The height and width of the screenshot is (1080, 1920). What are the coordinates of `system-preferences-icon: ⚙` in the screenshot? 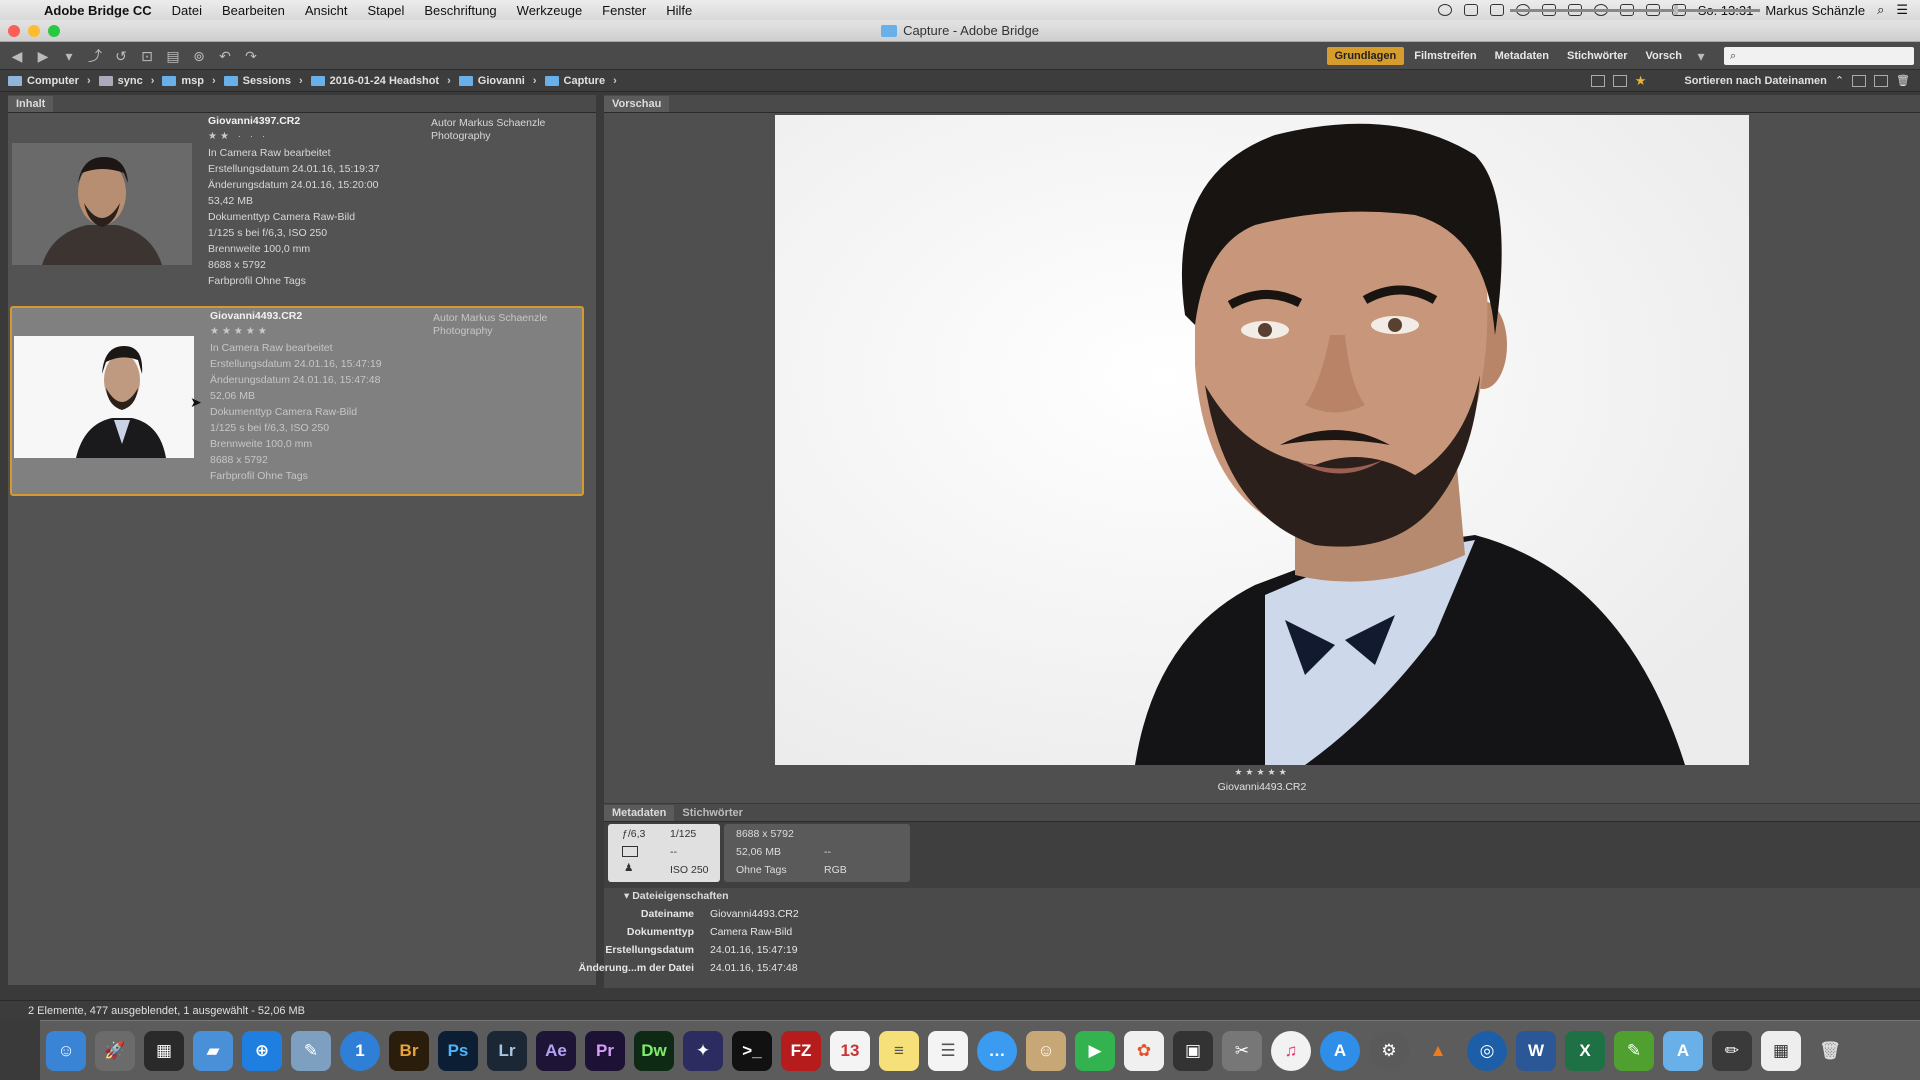 It's located at (1389, 1050).